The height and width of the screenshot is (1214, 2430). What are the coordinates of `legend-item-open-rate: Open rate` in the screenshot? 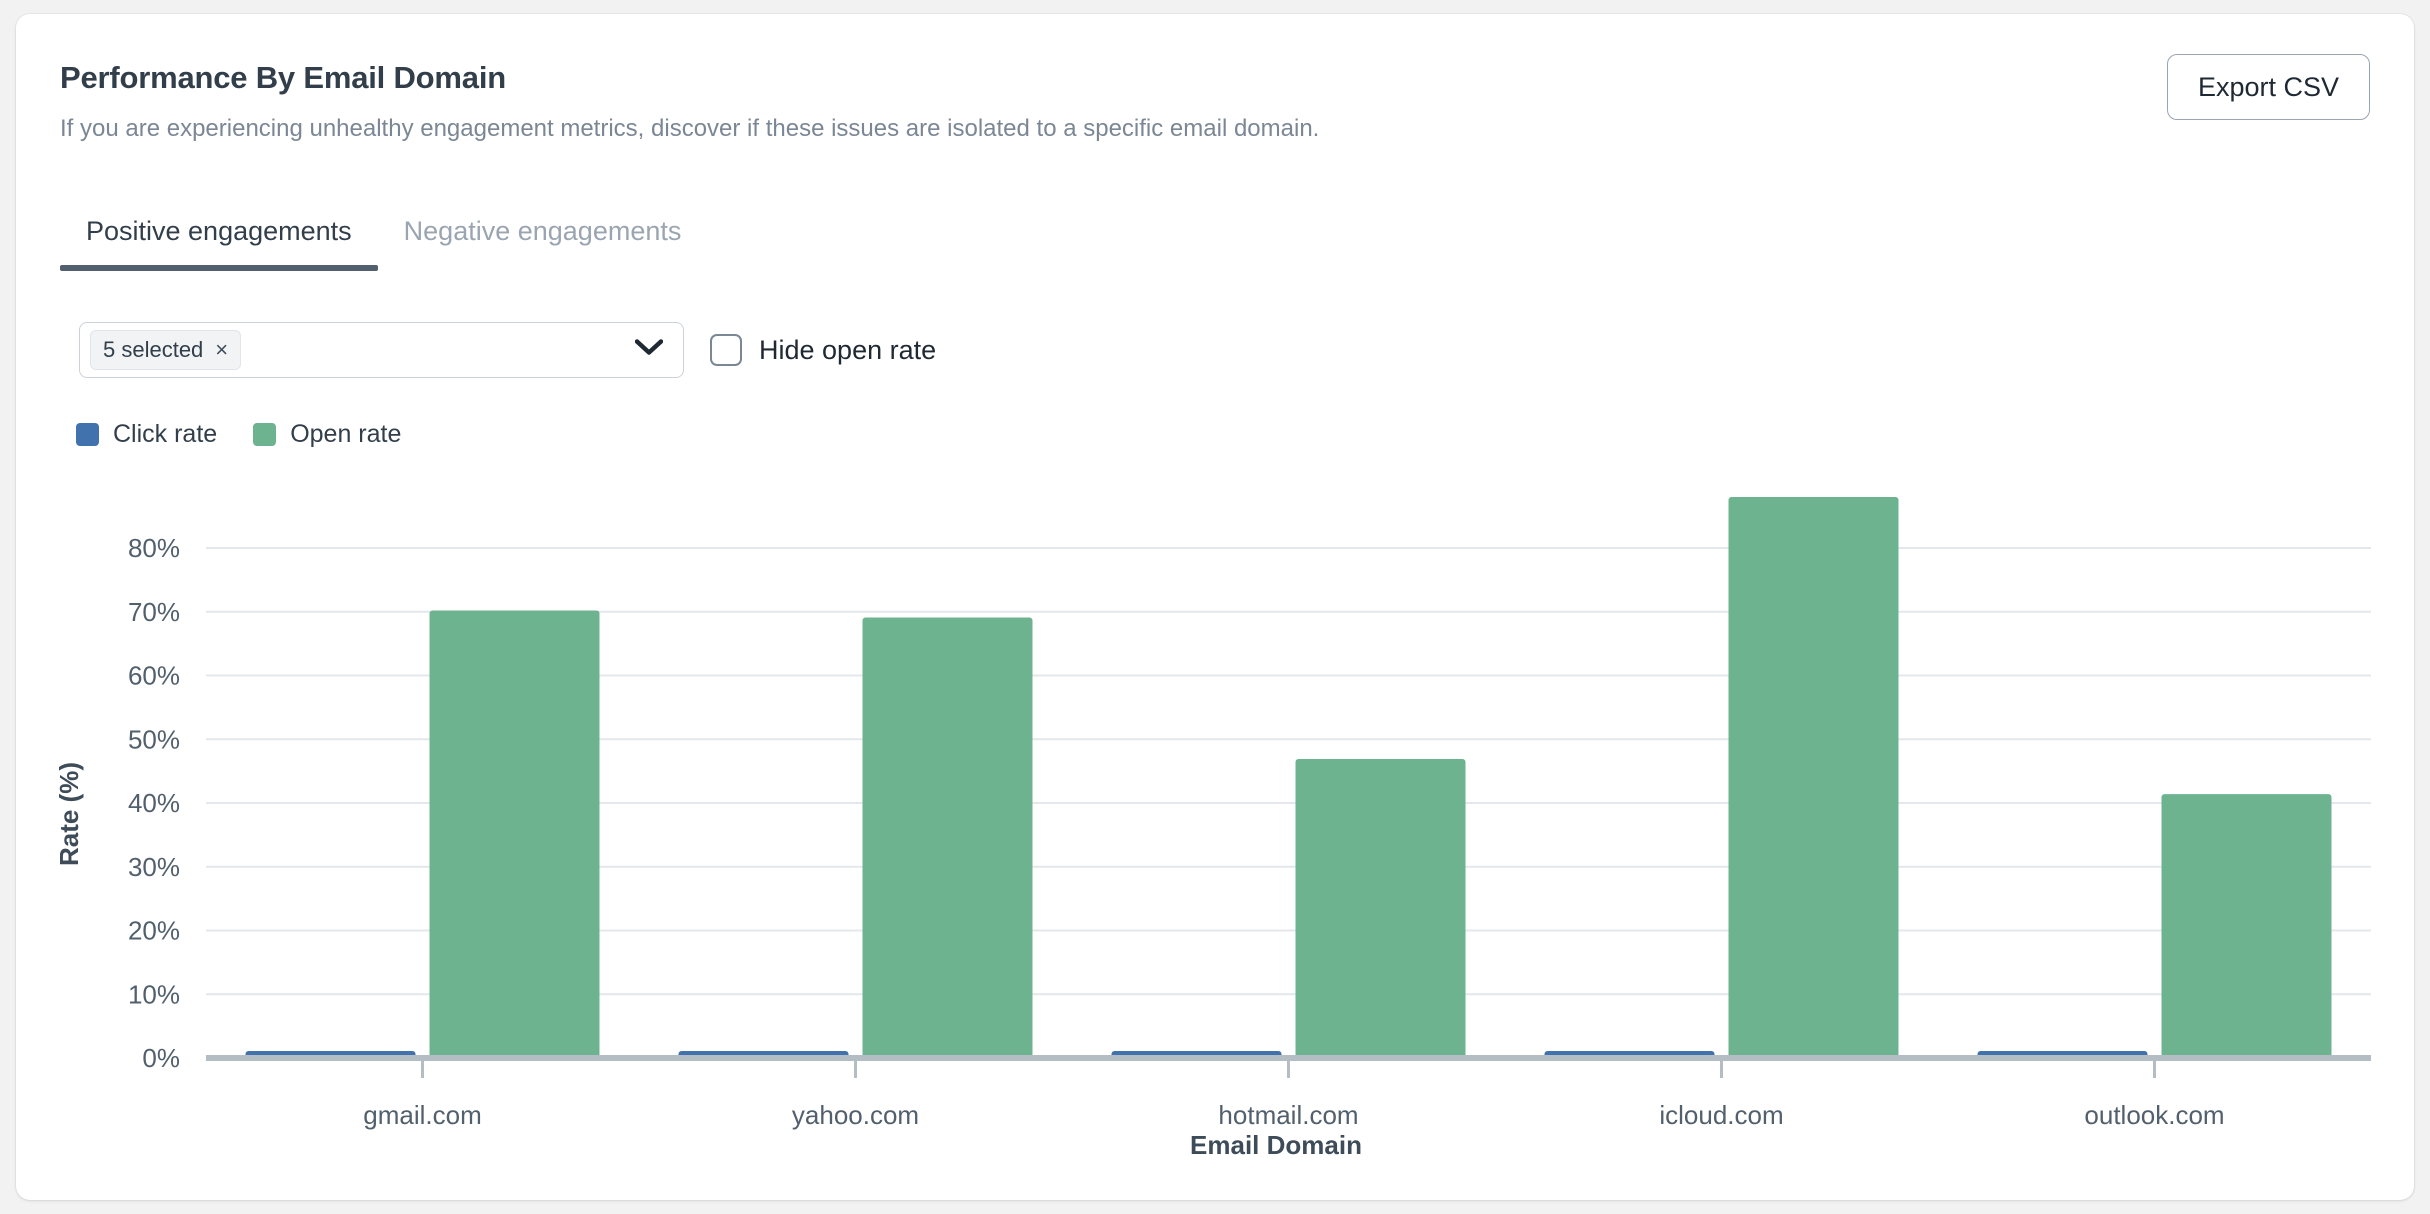 It's located at (327, 434).